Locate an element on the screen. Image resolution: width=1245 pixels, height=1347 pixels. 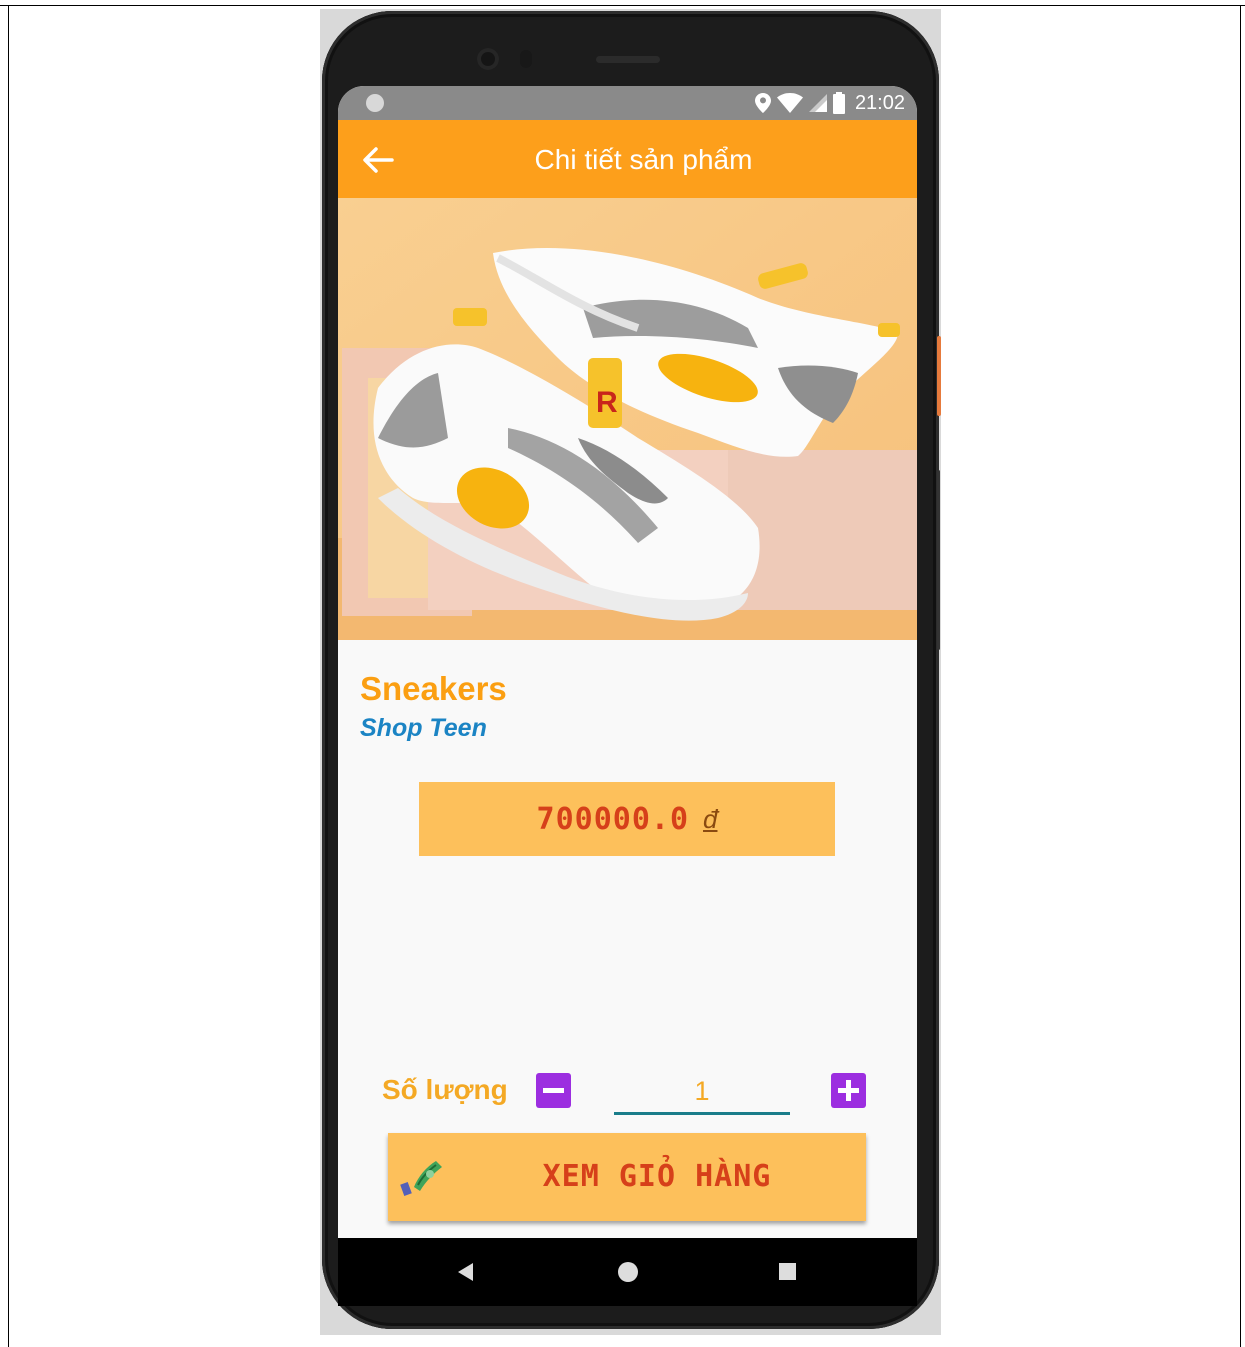
page-title: Chi tiết sản phẩm is located at coordinates (643, 159).